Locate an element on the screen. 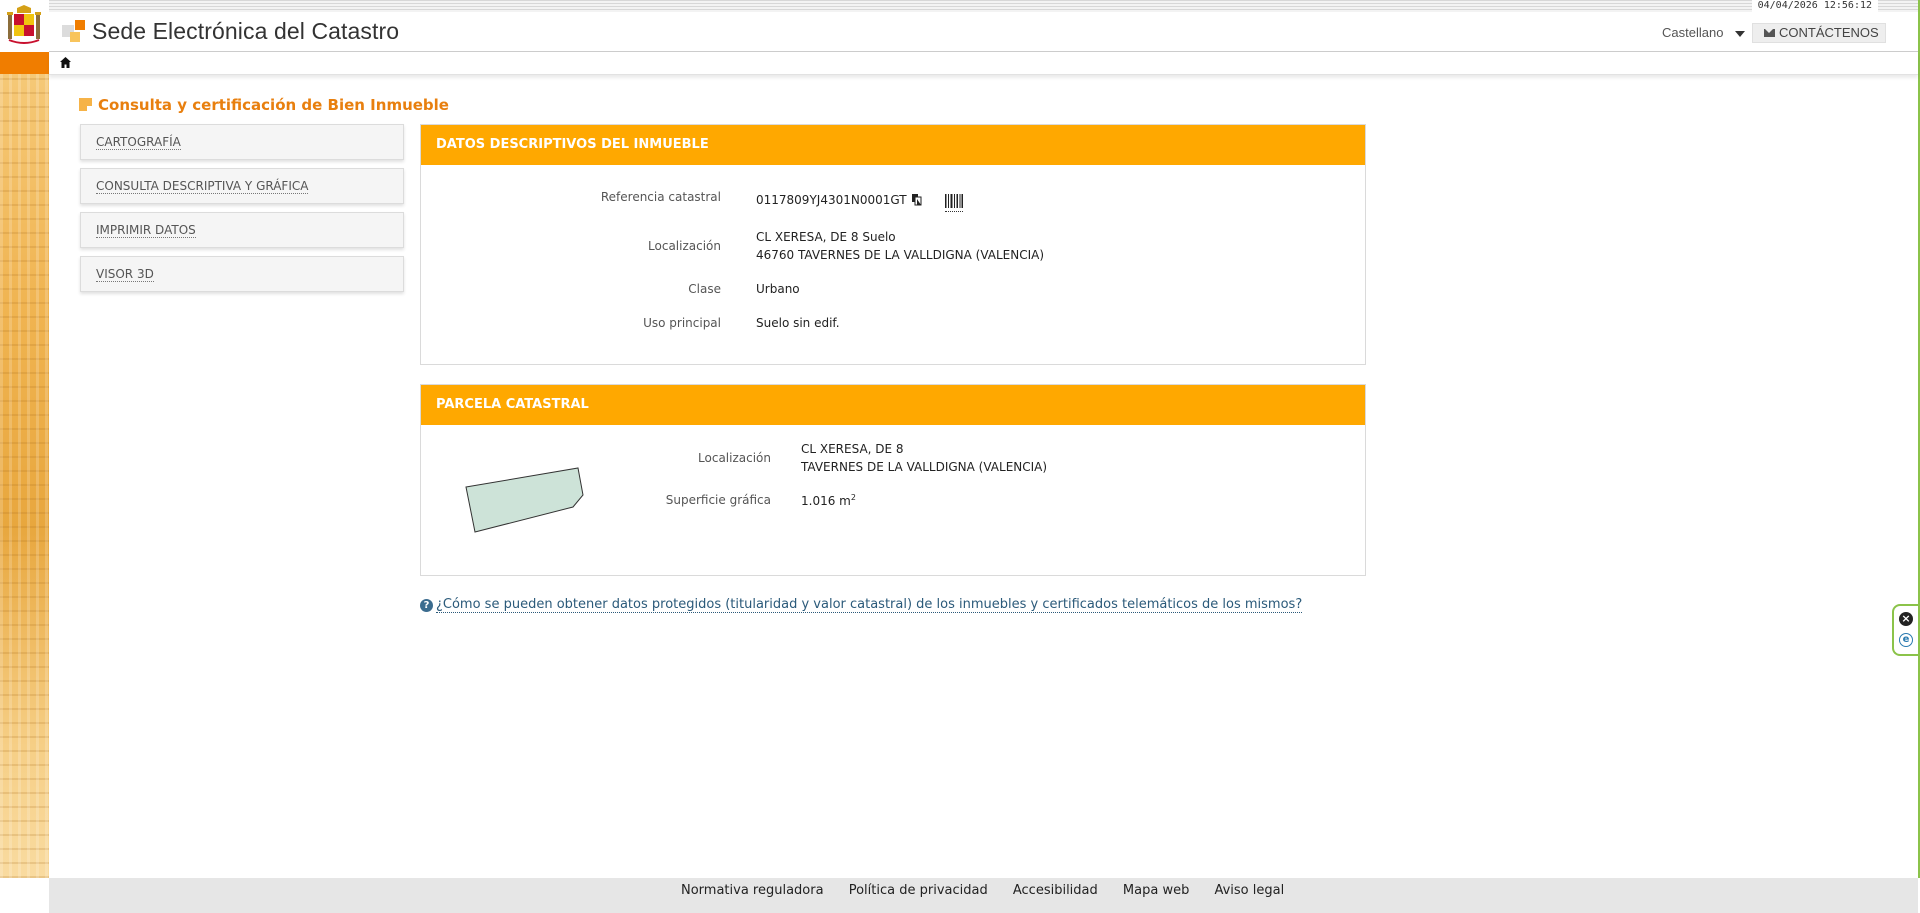  footer-link-aviso-legal: Aviso legal is located at coordinates (1249, 890).